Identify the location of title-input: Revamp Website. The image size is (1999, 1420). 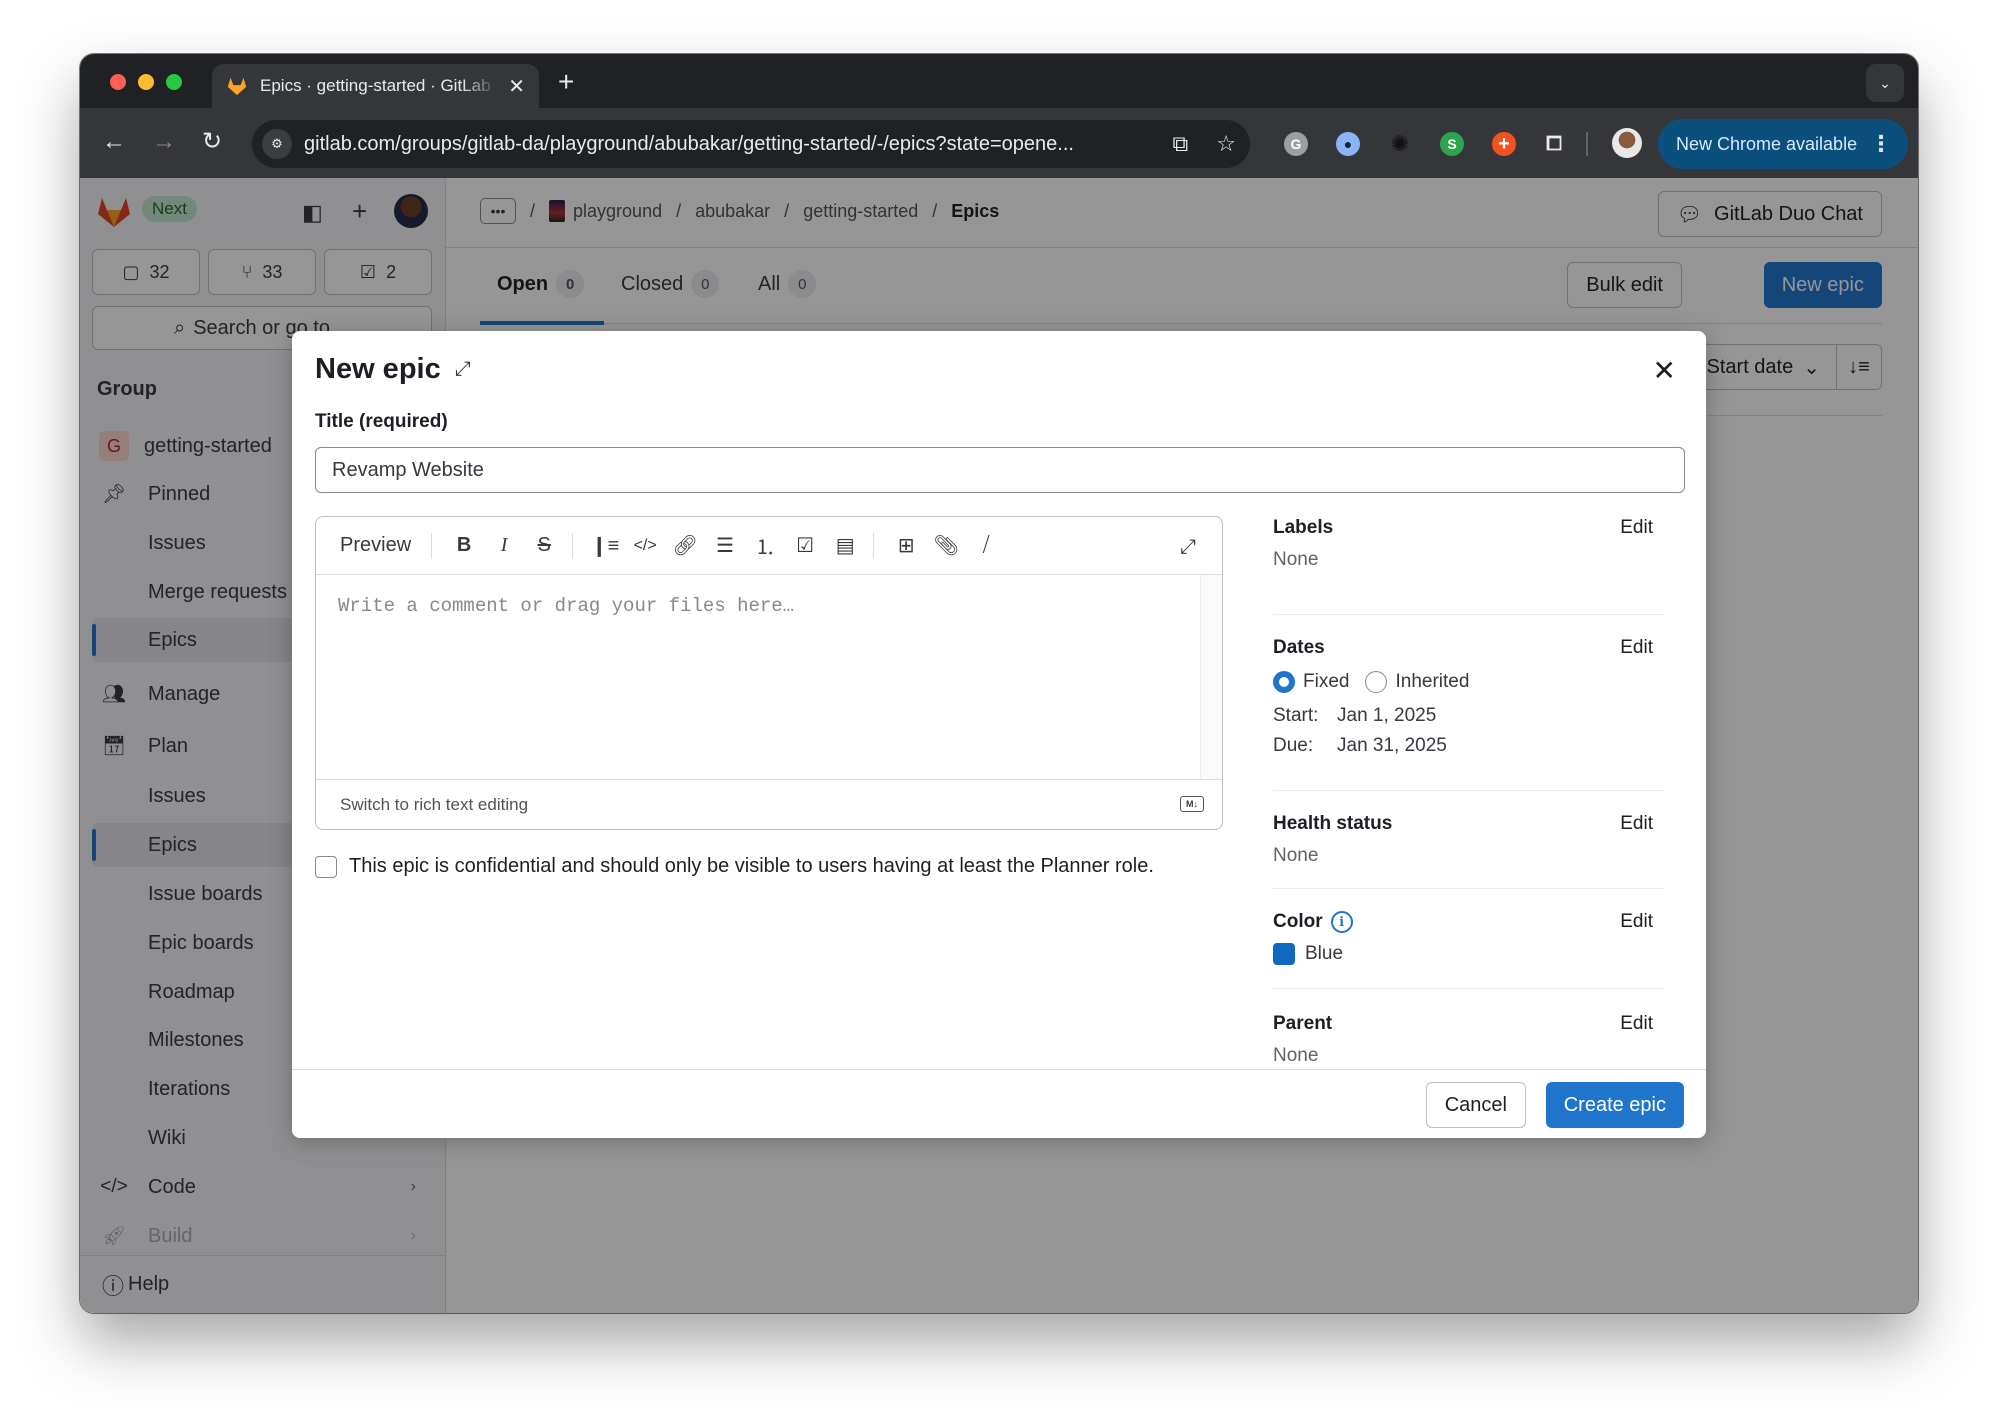
(1000, 470).